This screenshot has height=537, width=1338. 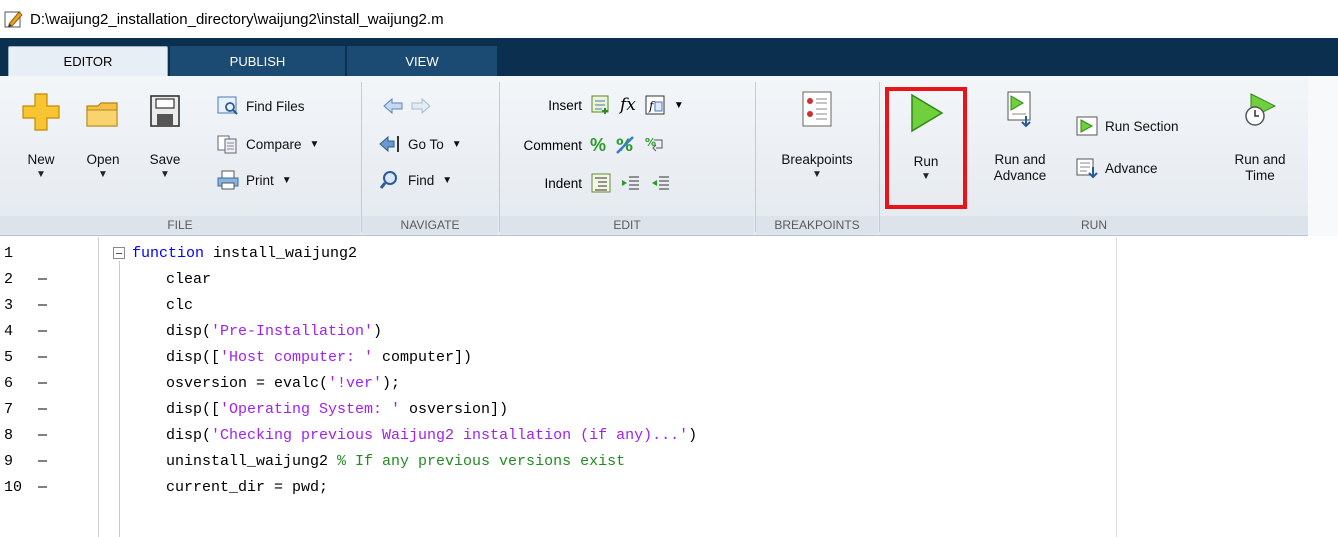 What do you see at coordinates (422, 61) in the screenshot?
I see `tab-view: VIEW` at bounding box center [422, 61].